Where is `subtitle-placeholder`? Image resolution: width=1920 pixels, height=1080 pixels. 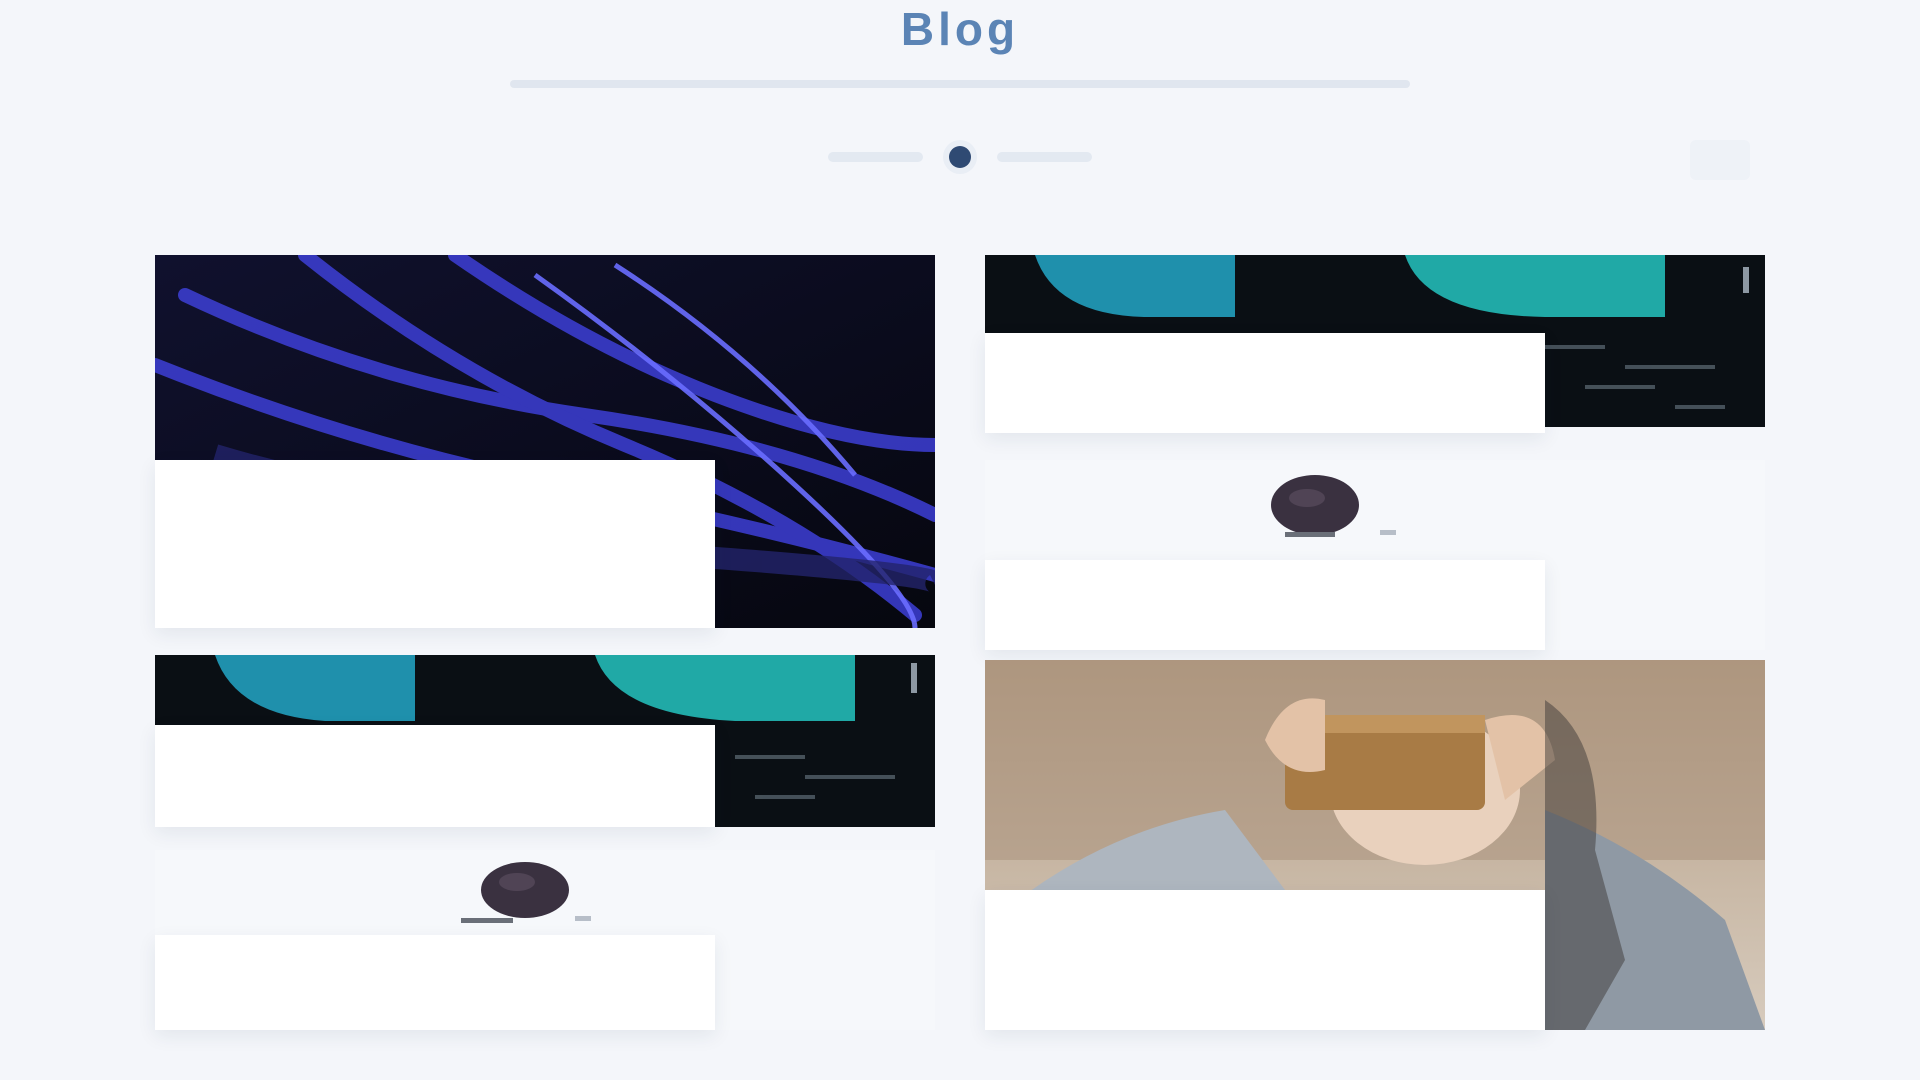
subtitle-placeholder is located at coordinates (960, 84).